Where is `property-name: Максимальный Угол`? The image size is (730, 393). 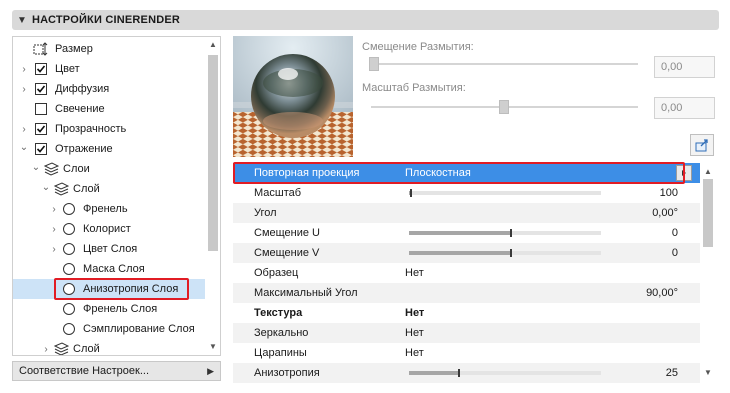 property-name: Максимальный Угол is located at coordinates (306, 293).